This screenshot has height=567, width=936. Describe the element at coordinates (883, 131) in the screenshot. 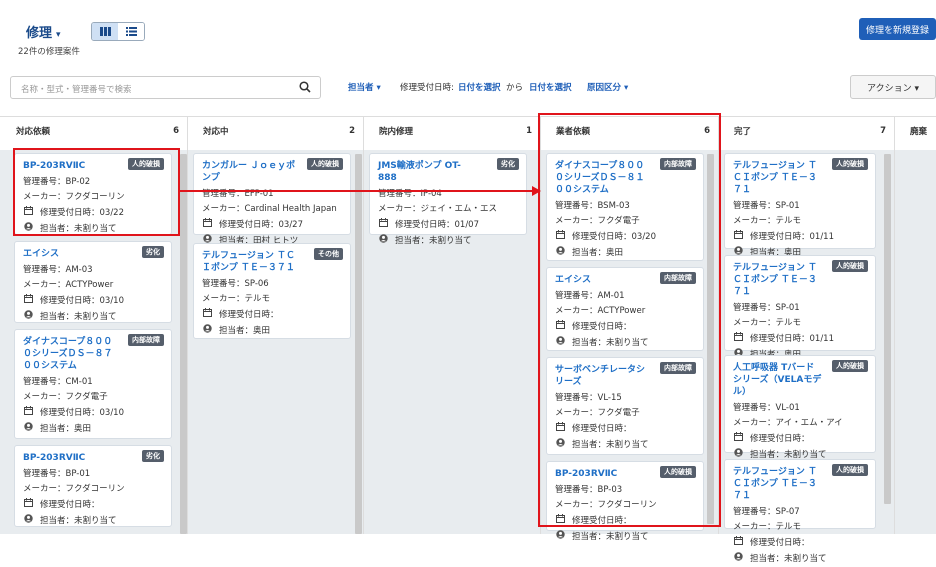

I see `column-count: 7` at that location.